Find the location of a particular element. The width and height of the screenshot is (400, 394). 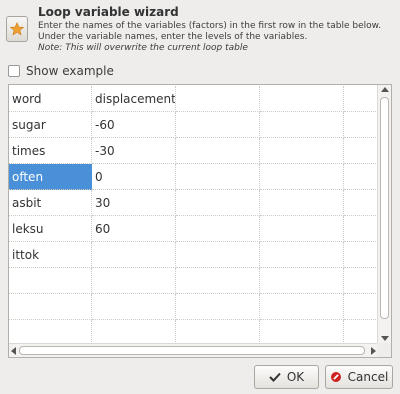

show-example-option: Show example is located at coordinates (61, 71).